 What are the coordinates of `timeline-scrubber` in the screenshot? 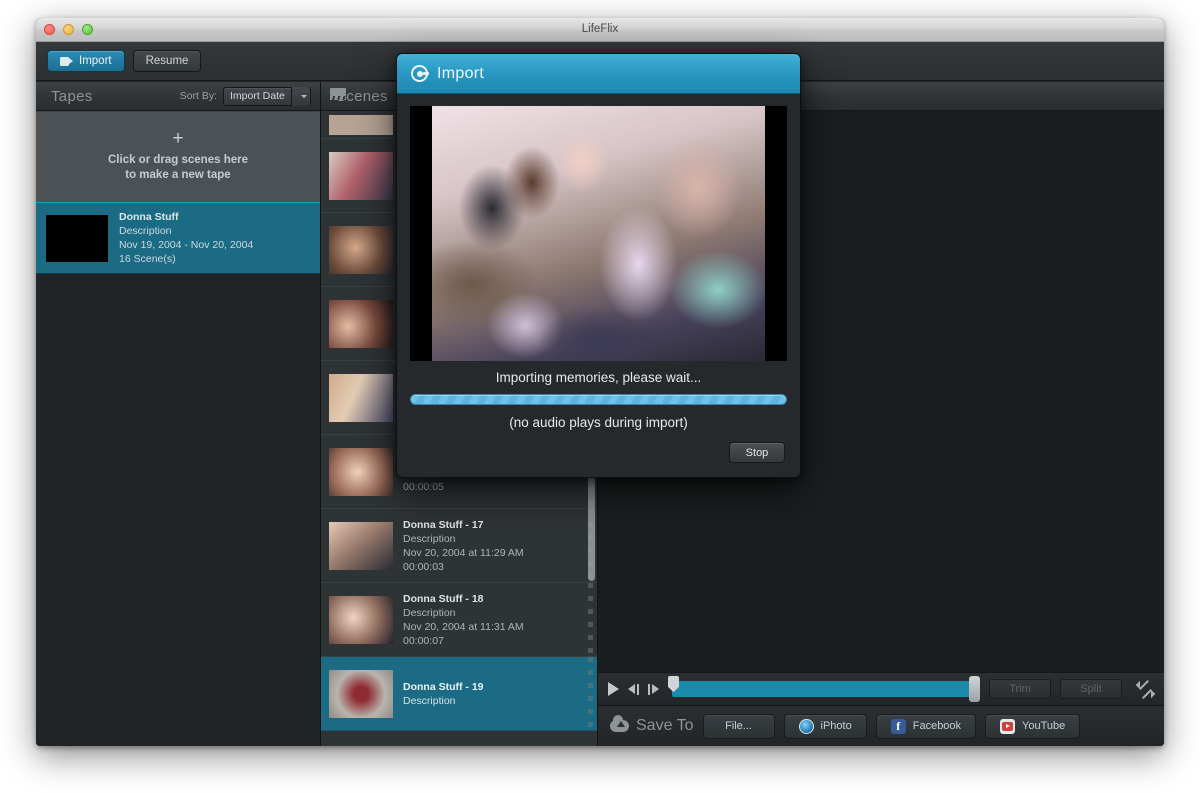 It's located at (824, 689).